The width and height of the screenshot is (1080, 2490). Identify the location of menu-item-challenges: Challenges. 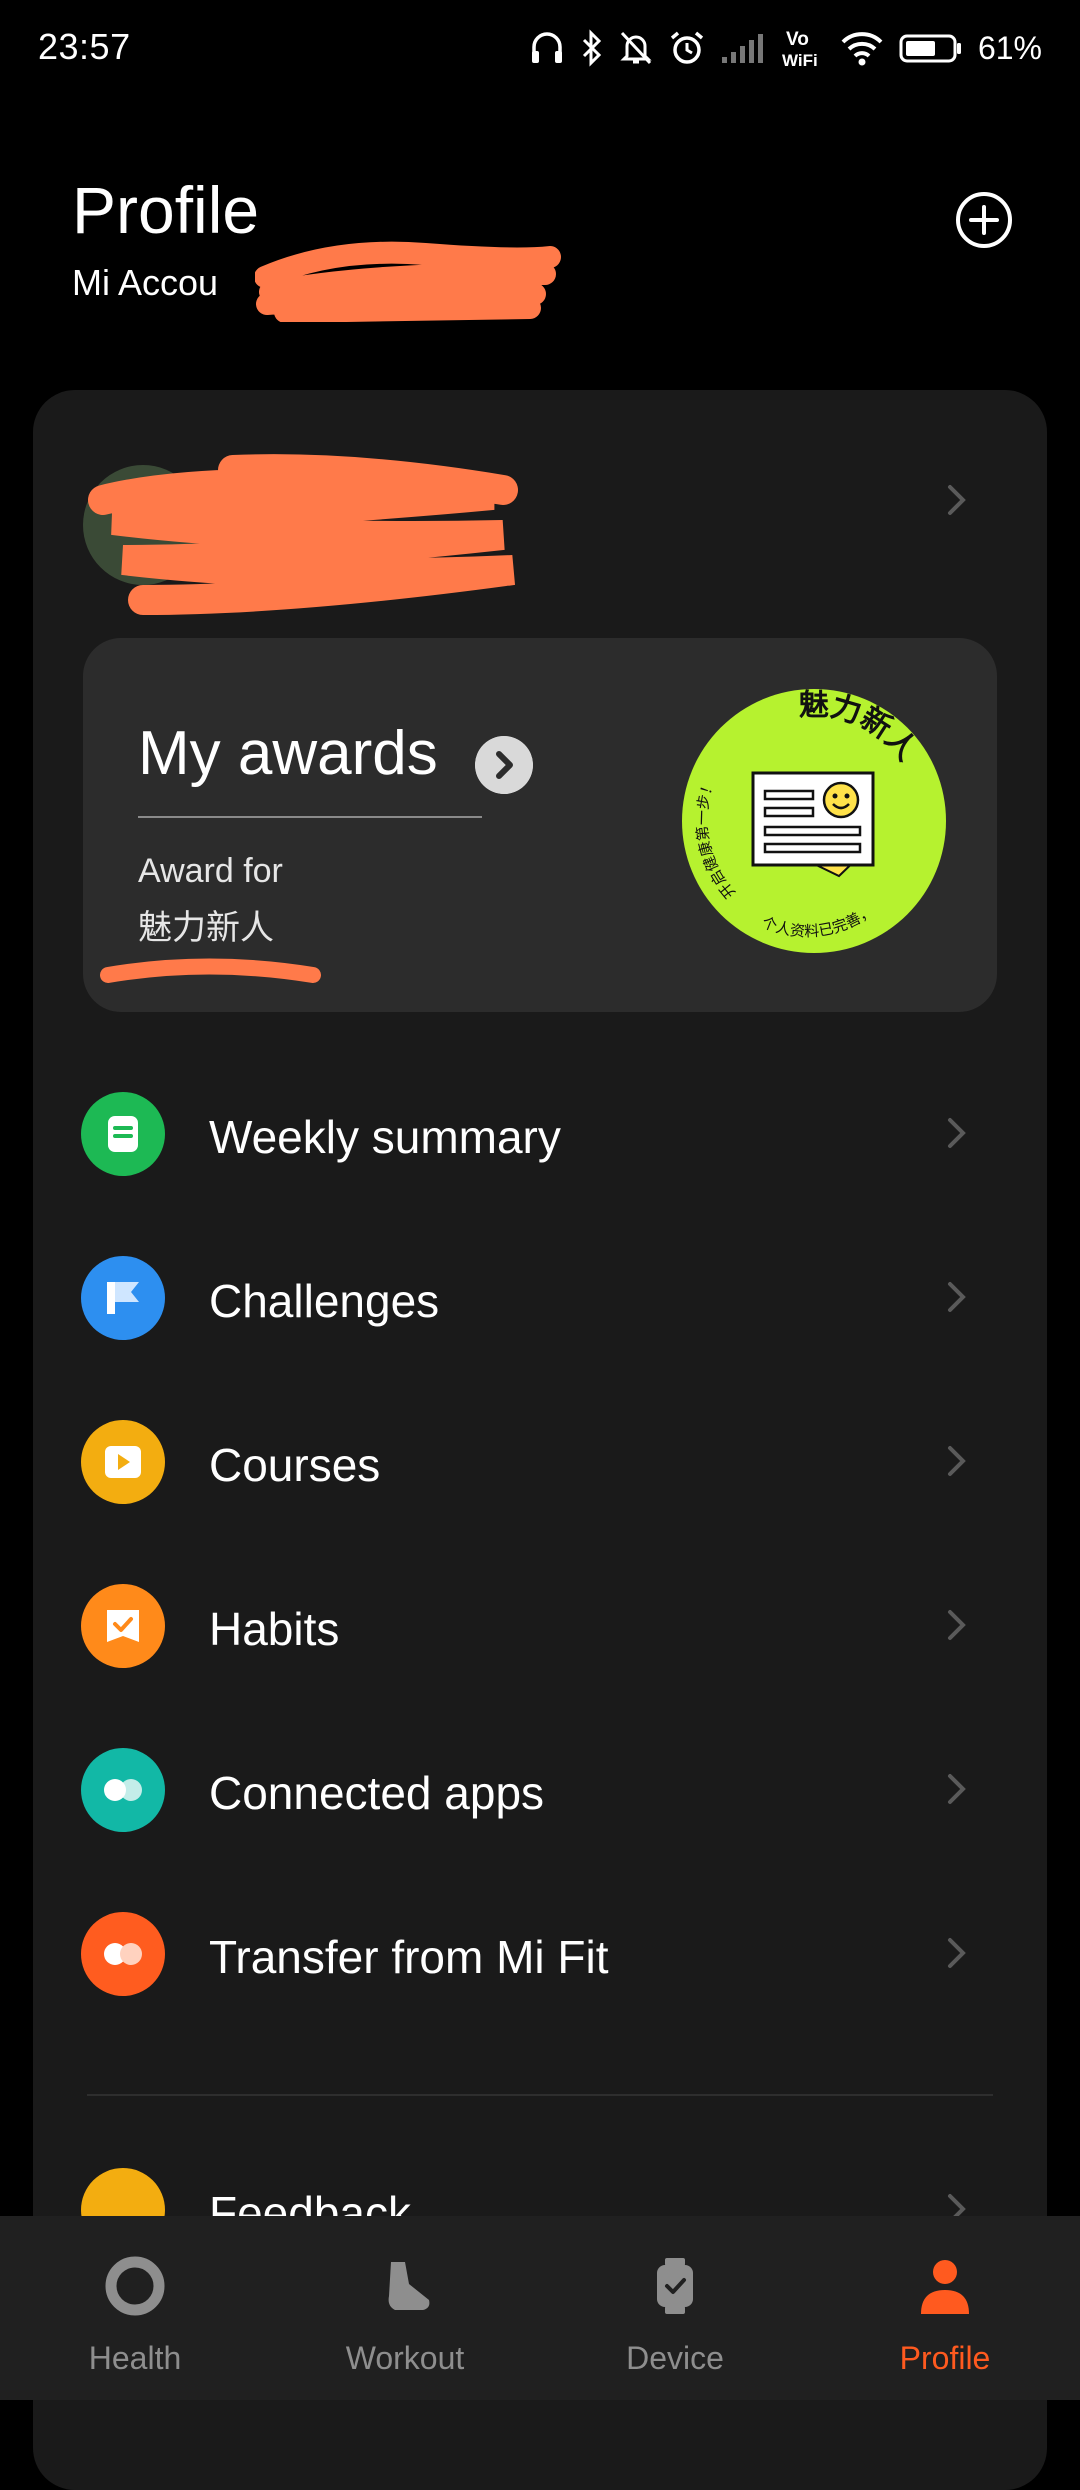
(540, 1298).